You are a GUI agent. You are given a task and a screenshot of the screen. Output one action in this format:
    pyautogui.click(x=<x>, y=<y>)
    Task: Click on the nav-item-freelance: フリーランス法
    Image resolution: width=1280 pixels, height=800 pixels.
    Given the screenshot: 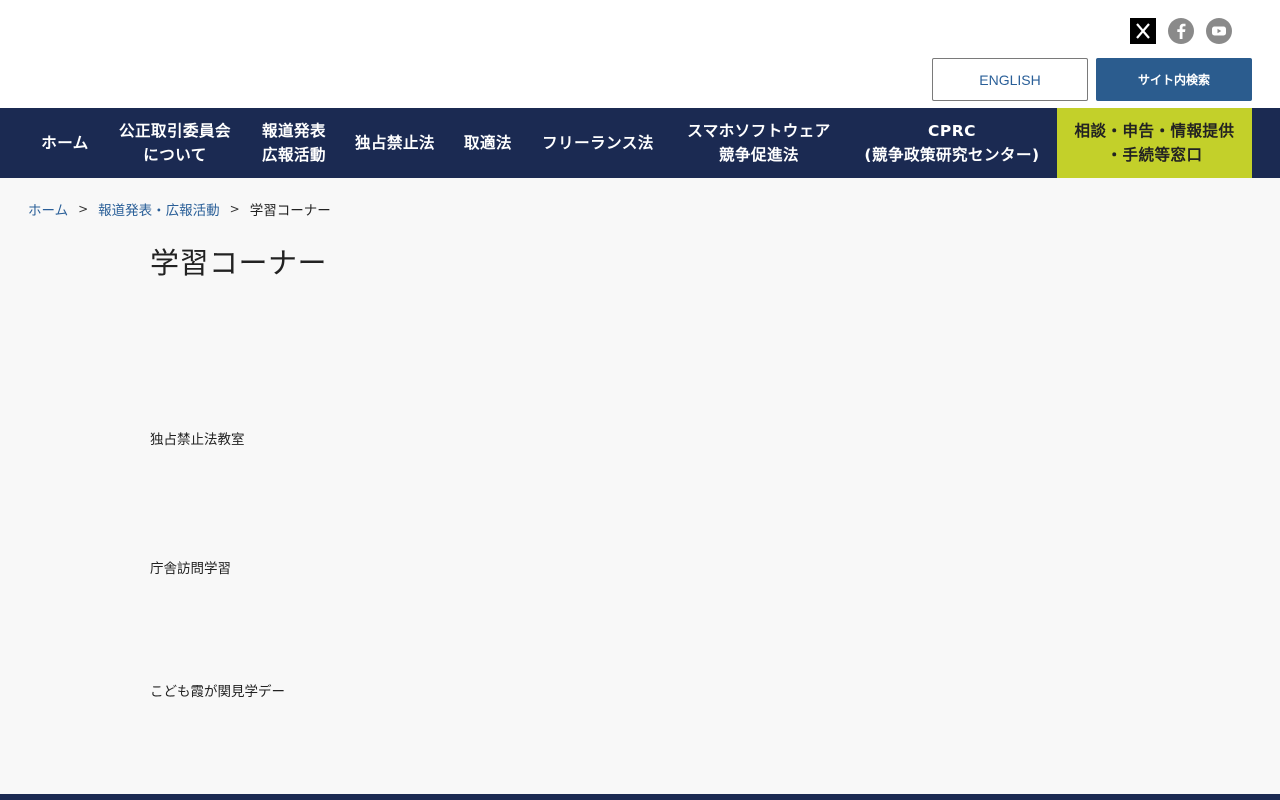 What is the action you would take?
    pyautogui.click(x=598, y=143)
    